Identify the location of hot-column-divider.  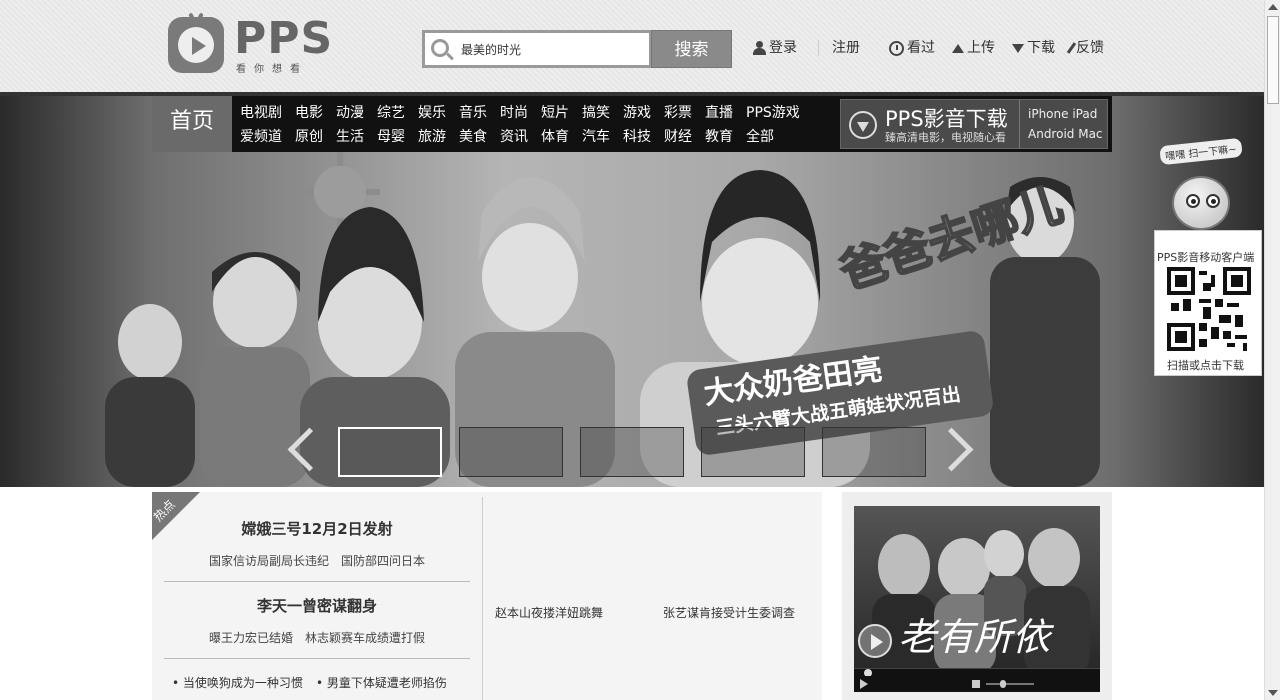
(482, 598).